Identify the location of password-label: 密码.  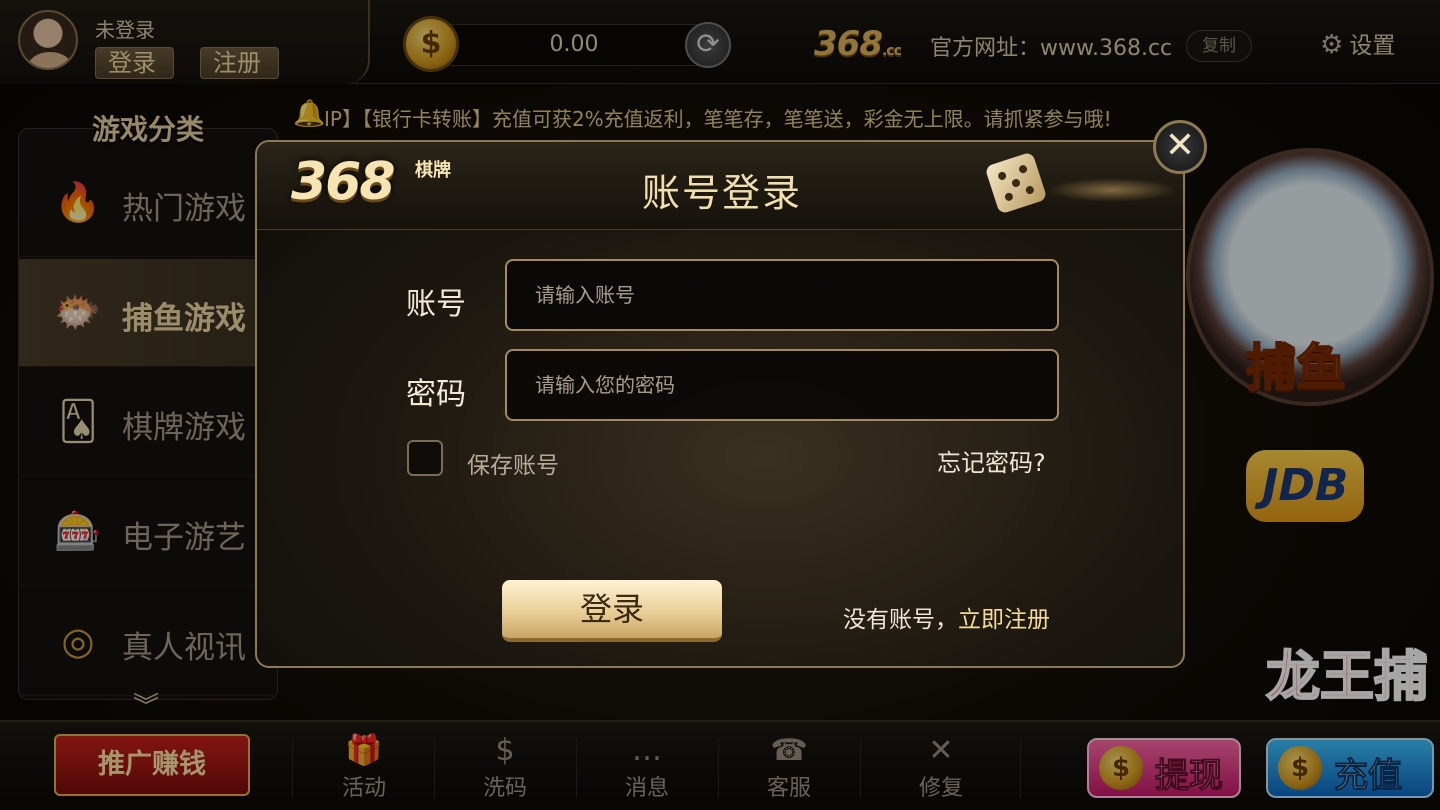
(436, 394).